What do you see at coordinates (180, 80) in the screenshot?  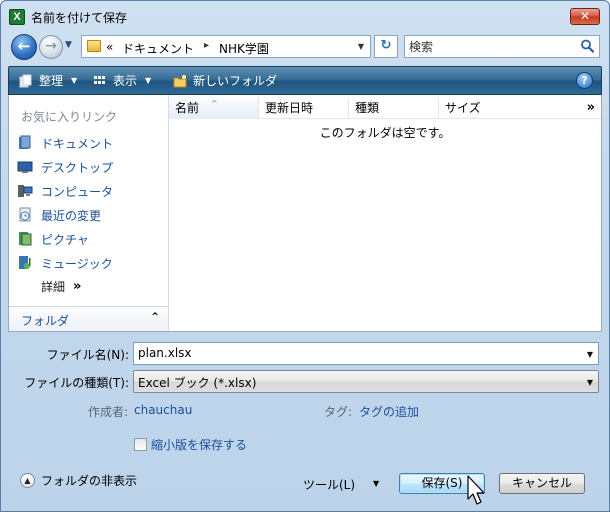 I see `new-folder-icon` at bounding box center [180, 80].